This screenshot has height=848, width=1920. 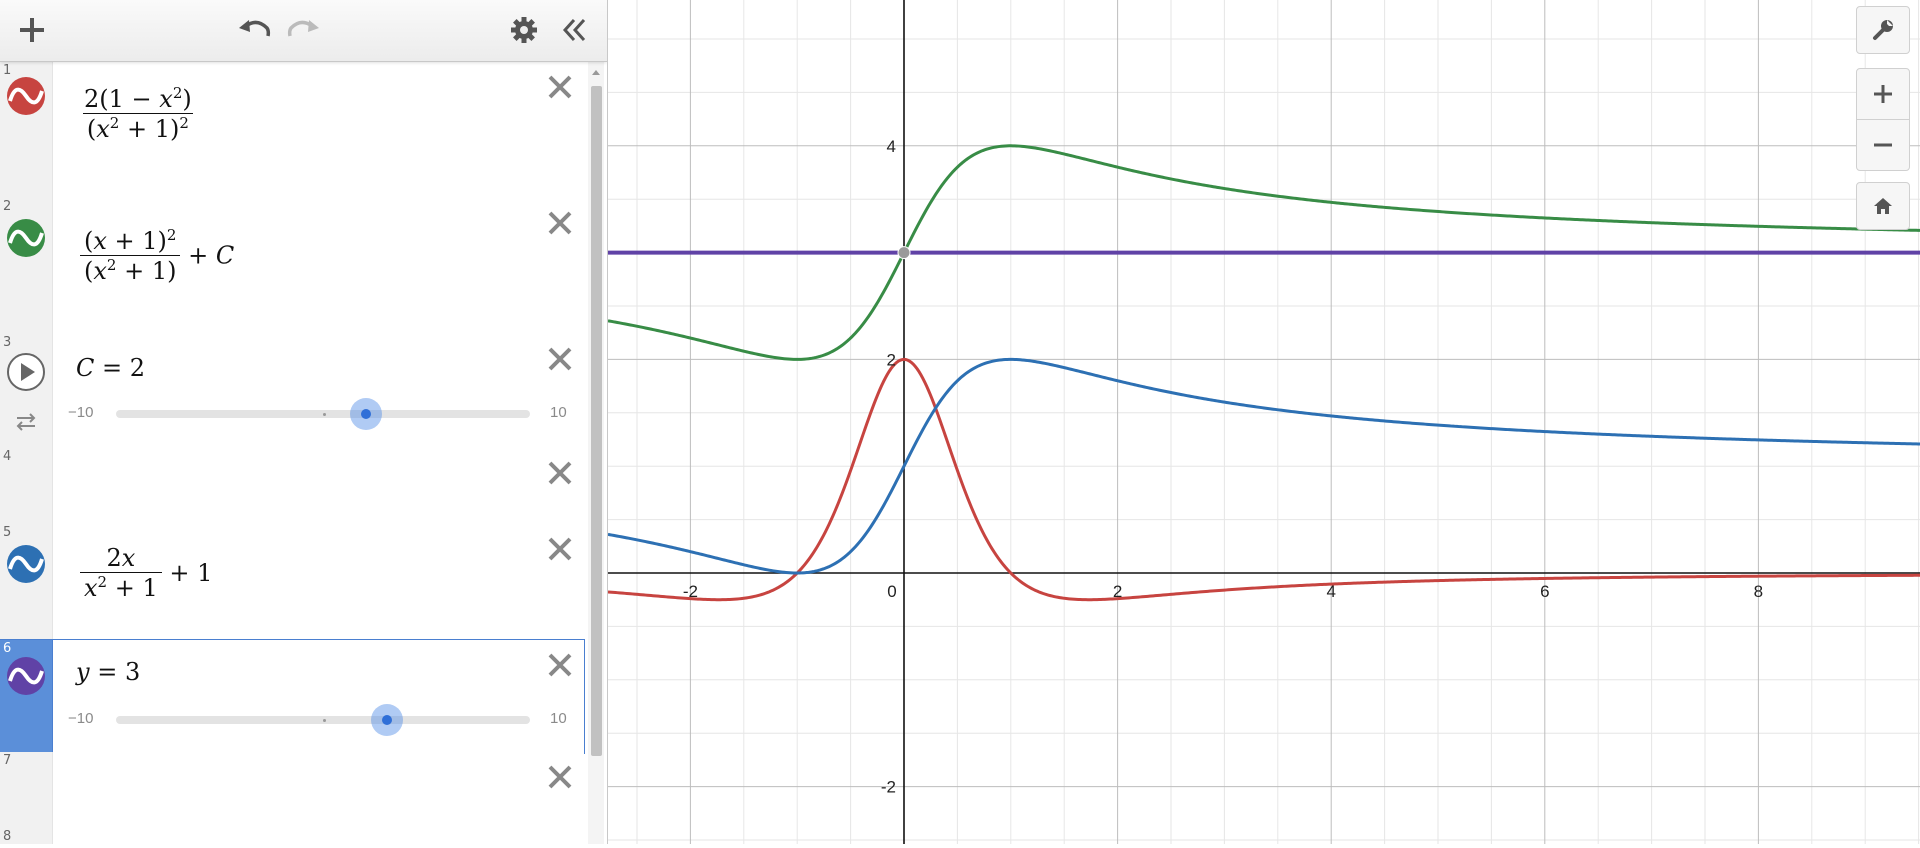 What do you see at coordinates (7, 760) in the screenshot?
I see `expression-index: 7` at bounding box center [7, 760].